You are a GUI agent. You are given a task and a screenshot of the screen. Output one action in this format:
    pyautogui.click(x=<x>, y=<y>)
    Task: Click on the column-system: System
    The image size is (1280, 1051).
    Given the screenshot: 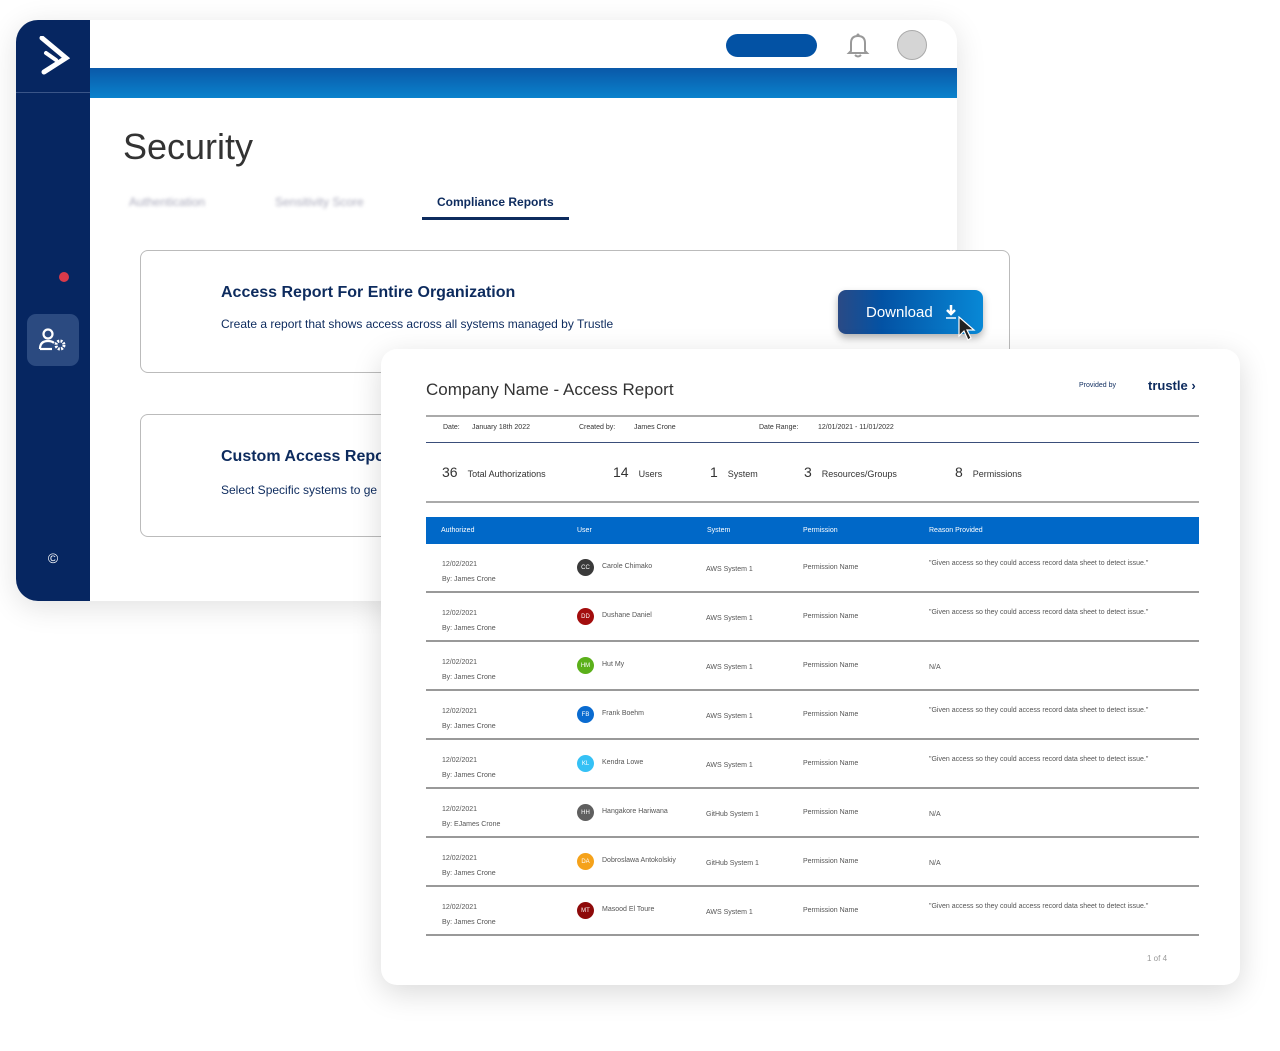 What is the action you would take?
    pyautogui.click(x=719, y=530)
    